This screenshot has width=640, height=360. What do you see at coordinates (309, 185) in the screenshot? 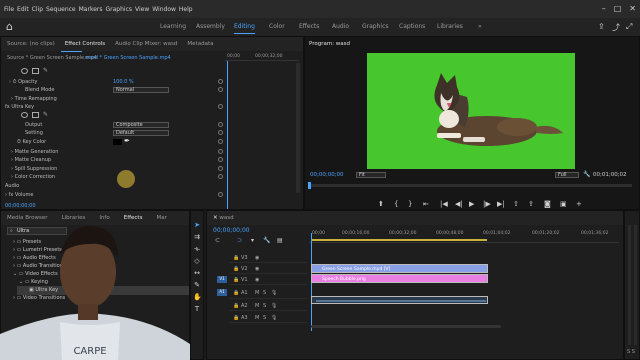
I see `program-playhead` at bounding box center [309, 185].